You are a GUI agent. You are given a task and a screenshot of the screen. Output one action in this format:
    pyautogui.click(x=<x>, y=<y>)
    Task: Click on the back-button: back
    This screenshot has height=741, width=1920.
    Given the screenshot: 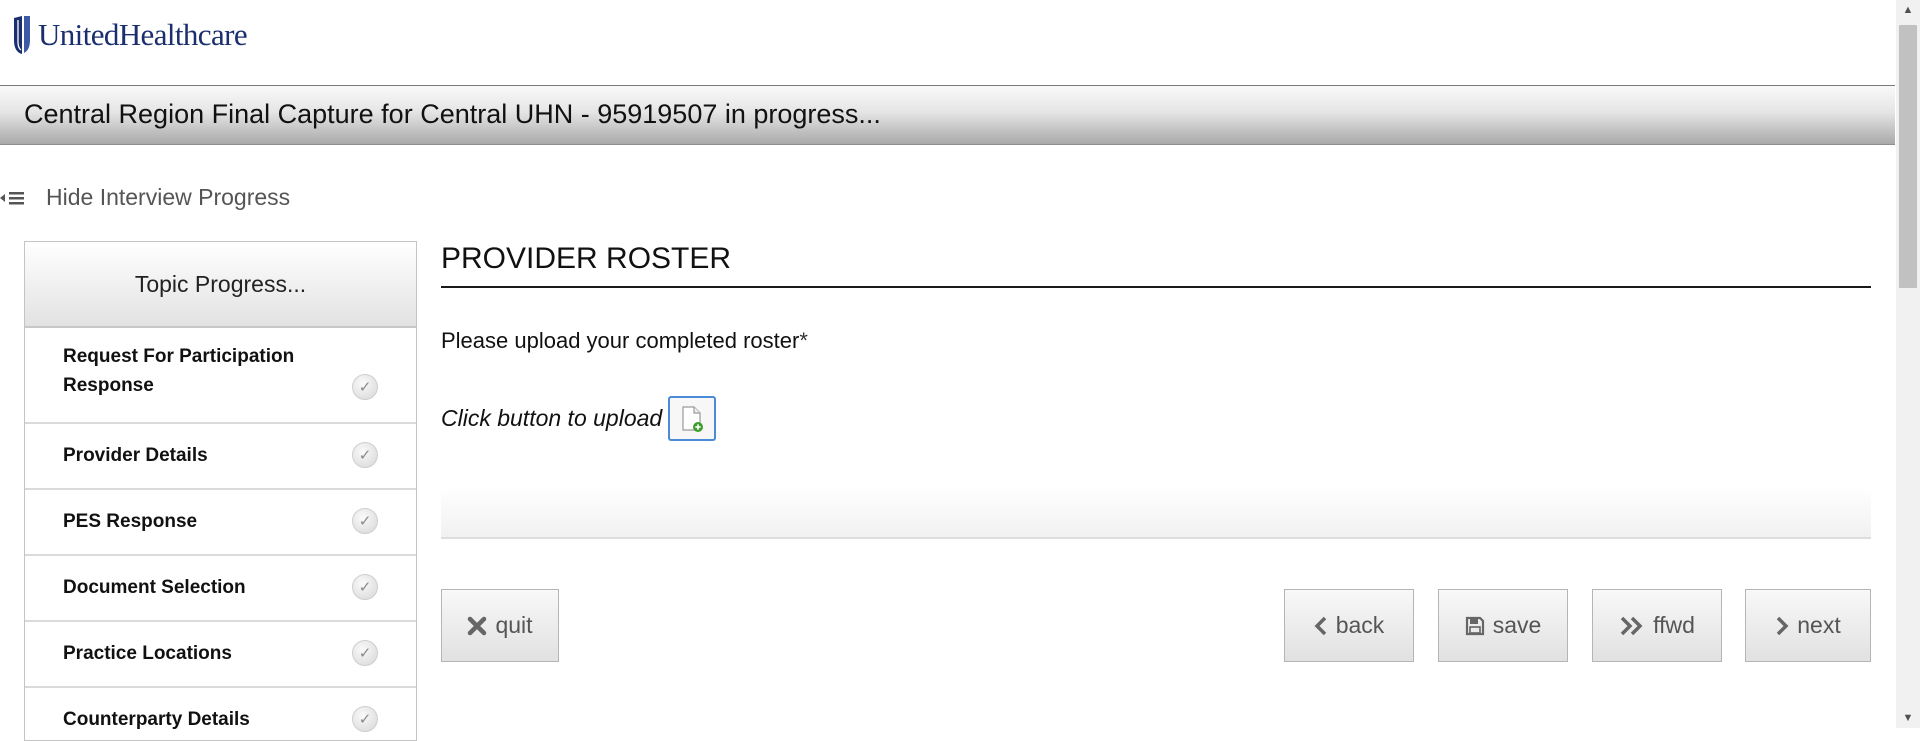 What is the action you would take?
    pyautogui.click(x=1349, y=625)
    